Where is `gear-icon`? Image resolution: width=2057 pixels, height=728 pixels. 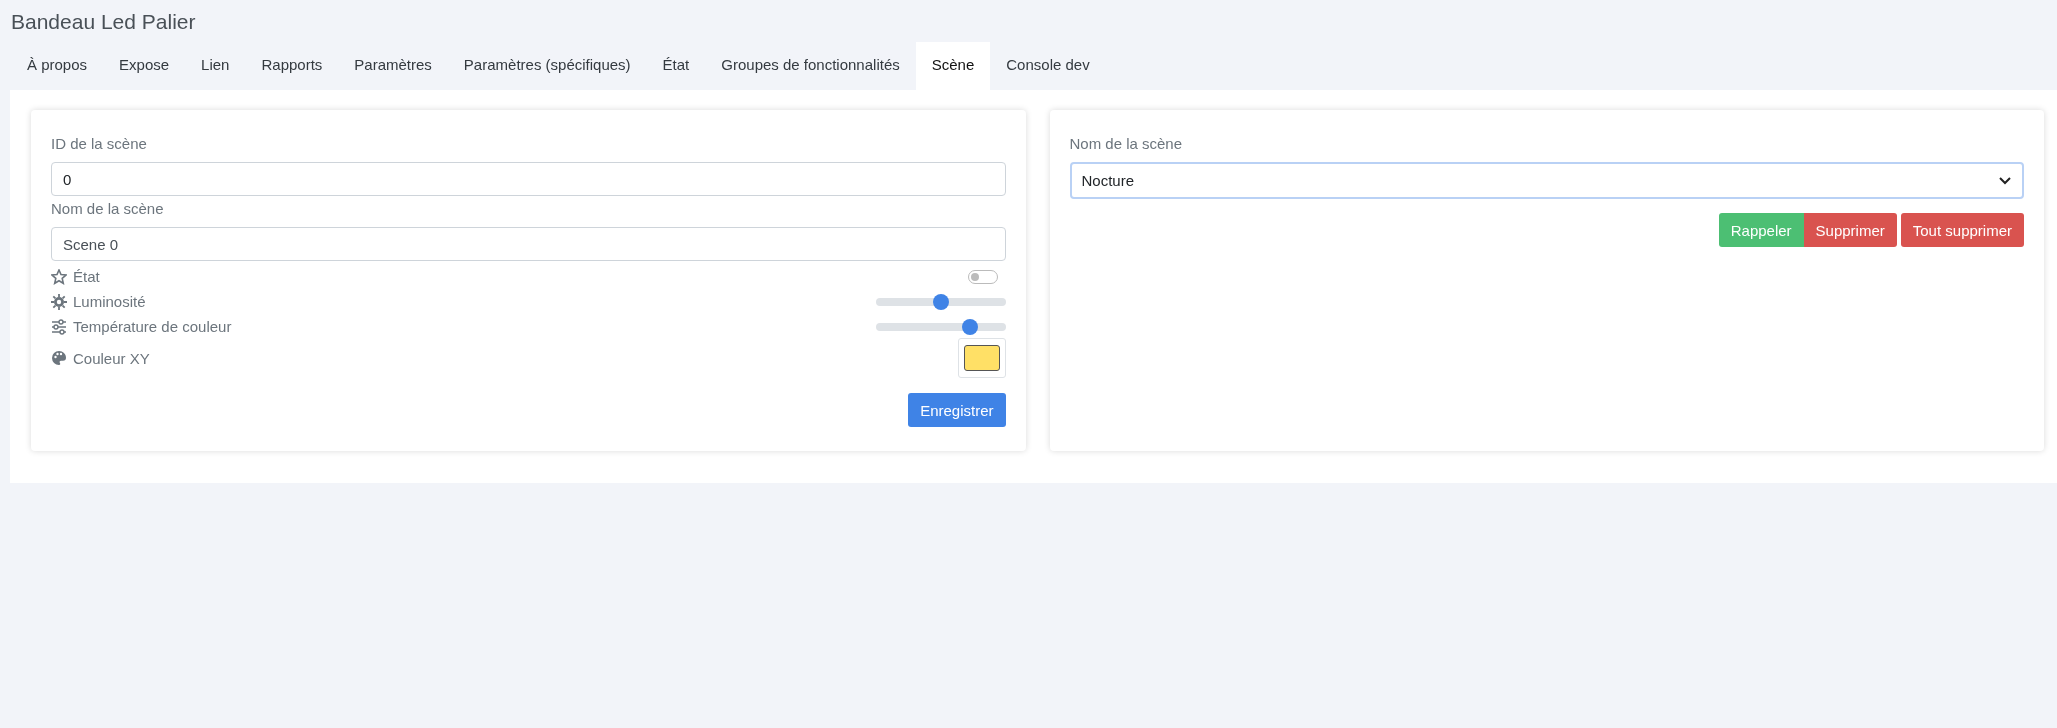 gear-icon is located at coordinates (59, 301).